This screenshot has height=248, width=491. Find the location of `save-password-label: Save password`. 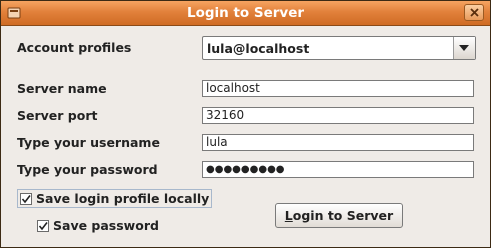

save-password-label: Save password is located at coordinates (106, 225).